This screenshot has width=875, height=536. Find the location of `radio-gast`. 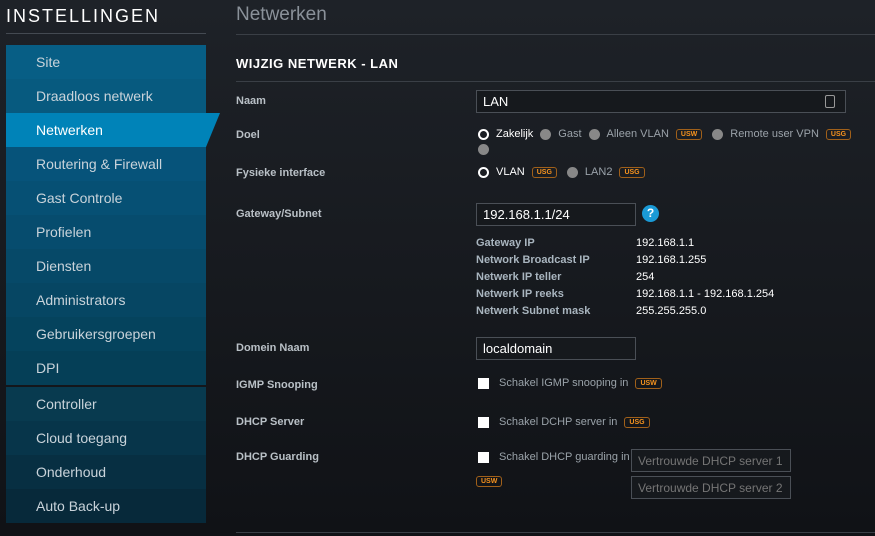

radio-gast is located at coordinates (546, 134).